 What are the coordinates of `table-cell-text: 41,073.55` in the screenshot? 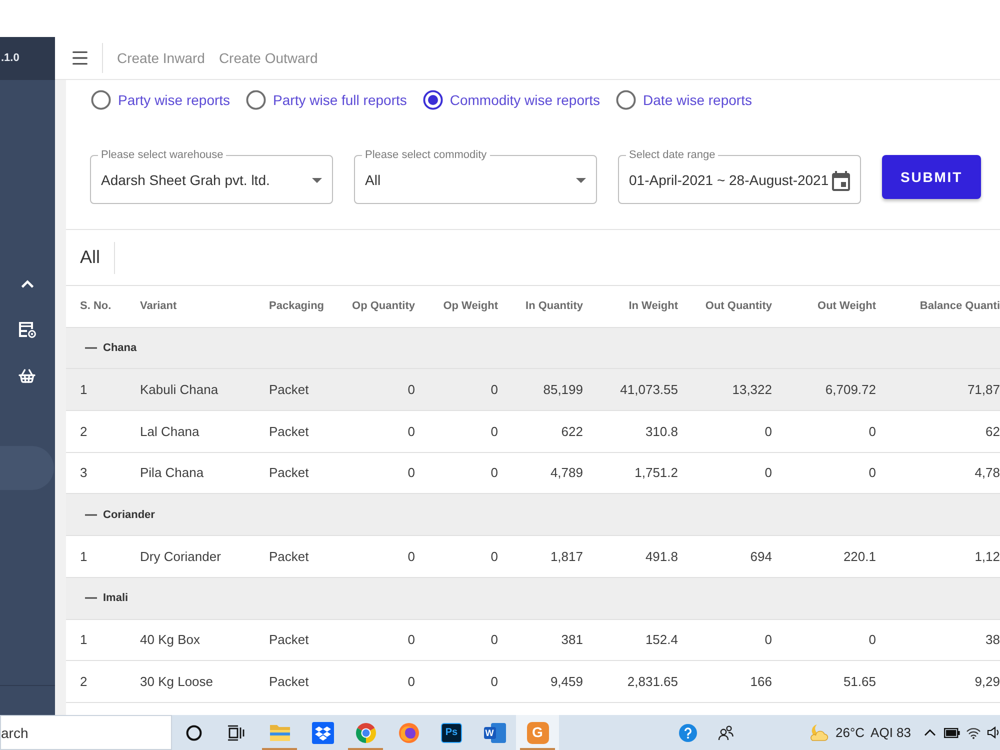 It's located at (648, 389).